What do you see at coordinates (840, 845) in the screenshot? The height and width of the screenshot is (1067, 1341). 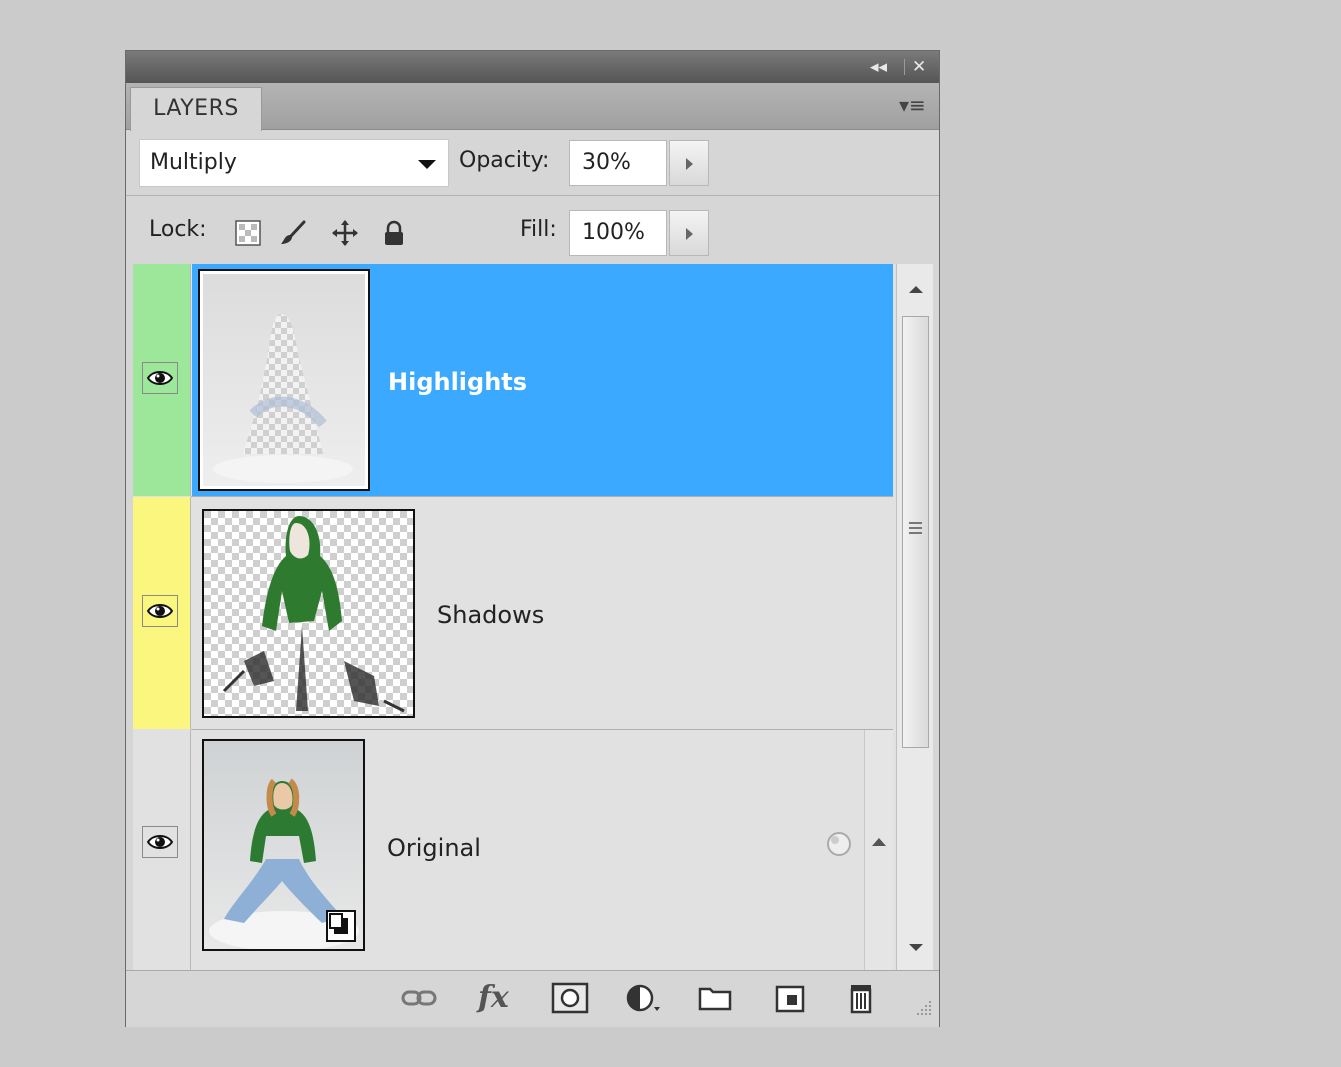 I see `layer-style-icon` at bounding box center [840, 845].